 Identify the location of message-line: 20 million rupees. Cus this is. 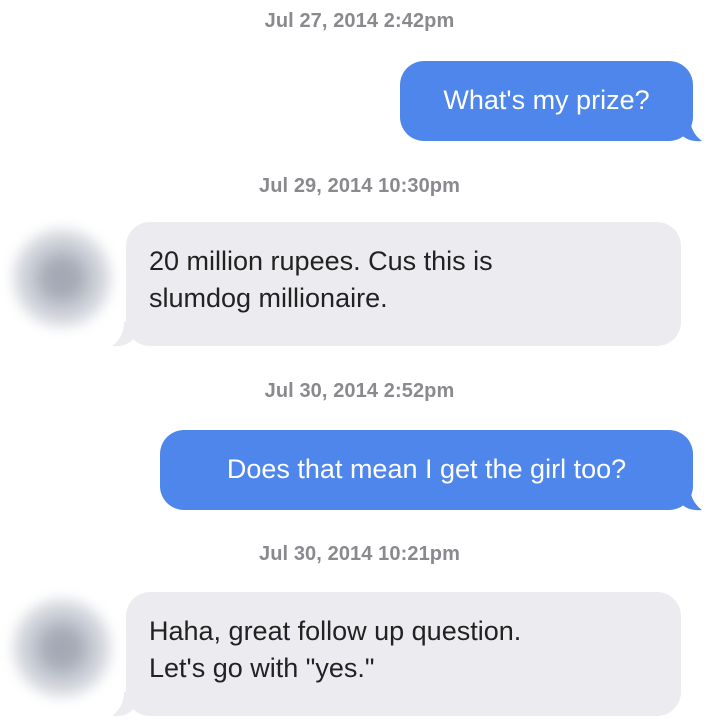
(321, 261).